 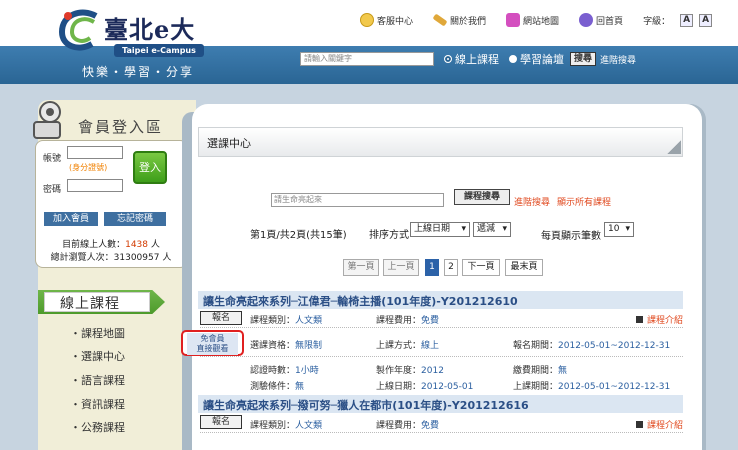 I want to click on search-input: 請輸入關鍵字, so click(x=367, y=59).